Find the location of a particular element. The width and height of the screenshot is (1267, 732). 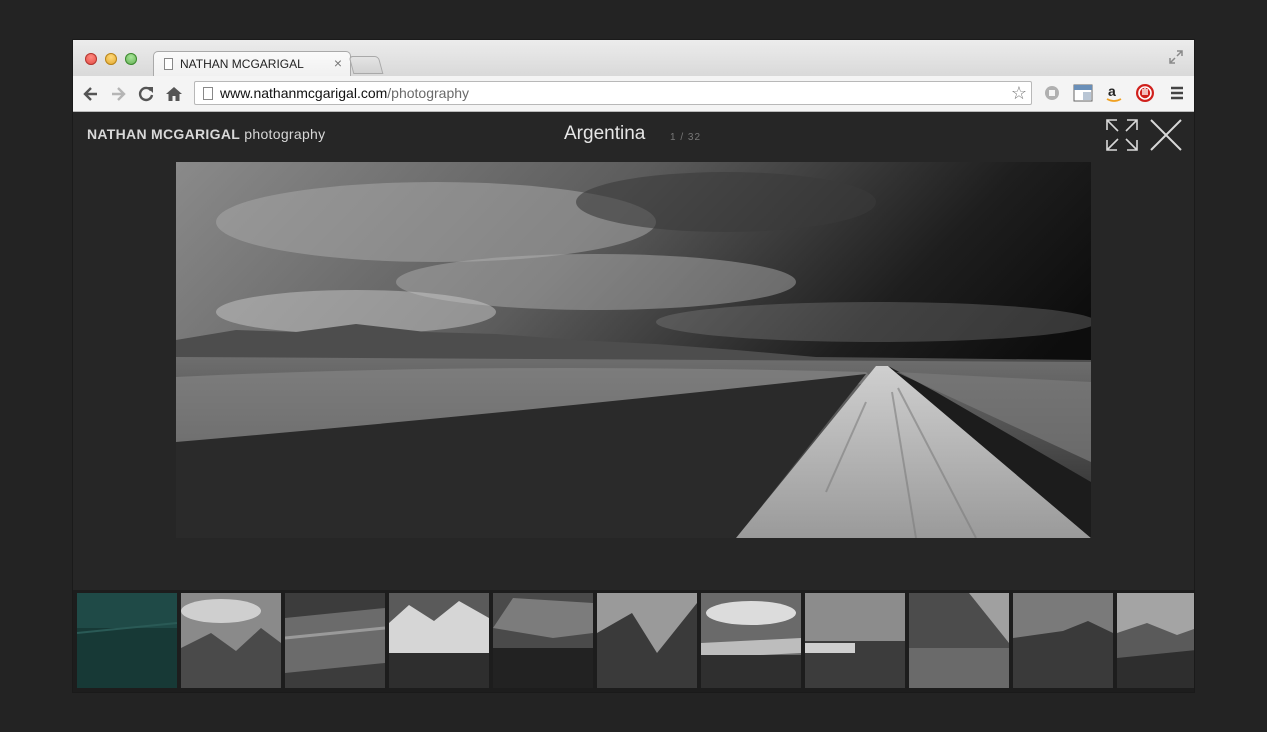

brand-section: photography is located at coordinates (285, 134).